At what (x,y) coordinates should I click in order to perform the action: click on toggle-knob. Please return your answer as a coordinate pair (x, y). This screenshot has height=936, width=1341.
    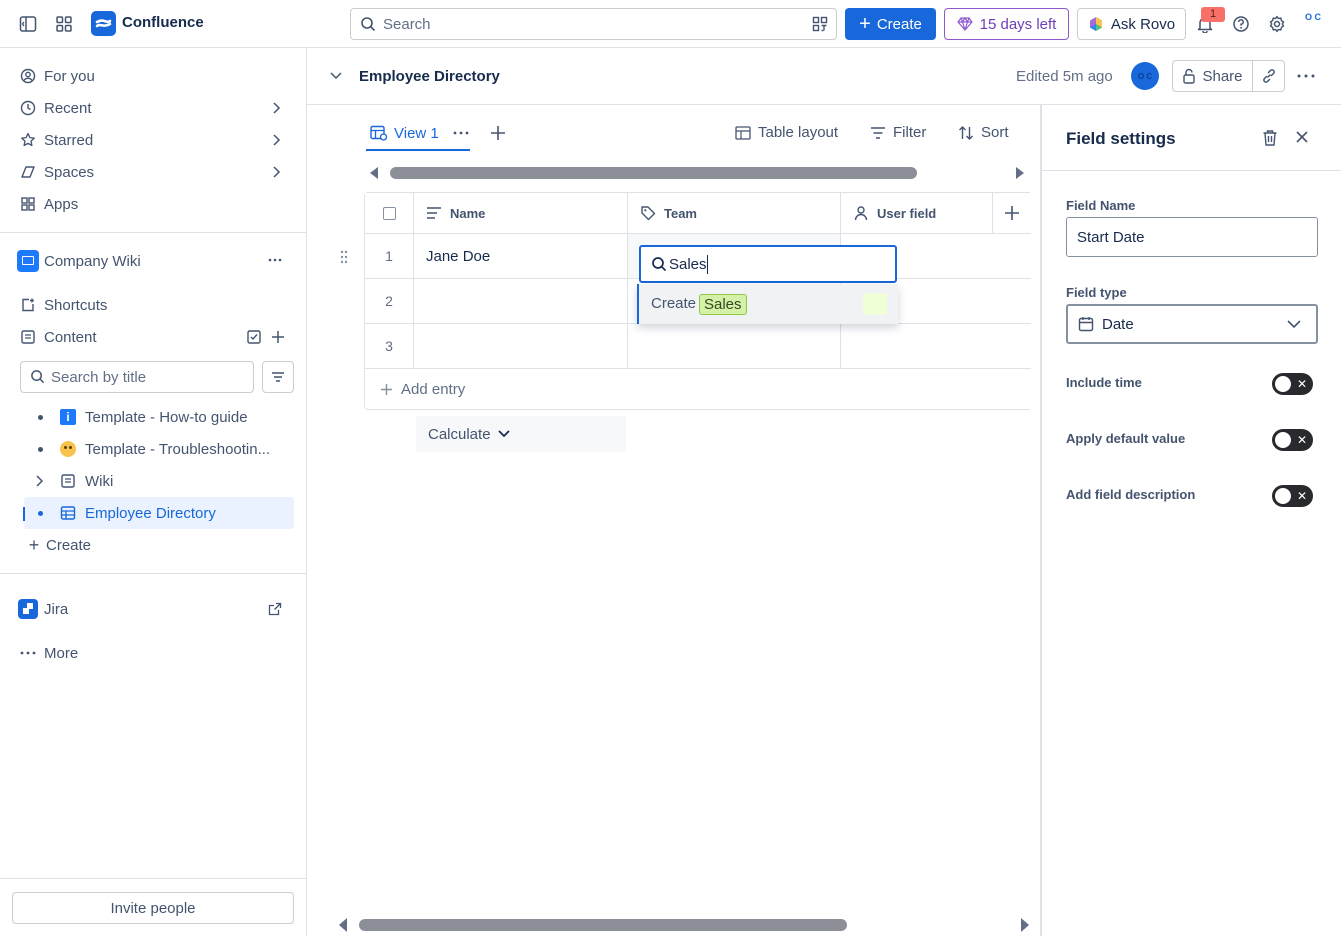
    Looking at the image, I should click on (1283, 496).